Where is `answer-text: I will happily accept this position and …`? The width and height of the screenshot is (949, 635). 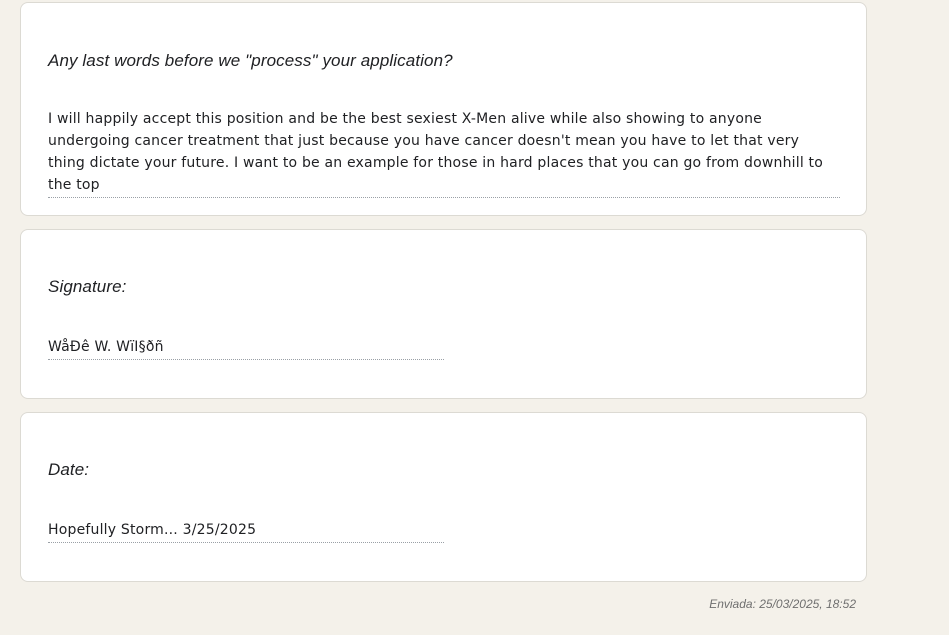 answer-text: I will happily accept this position and … is located at coordinates (444, 153).